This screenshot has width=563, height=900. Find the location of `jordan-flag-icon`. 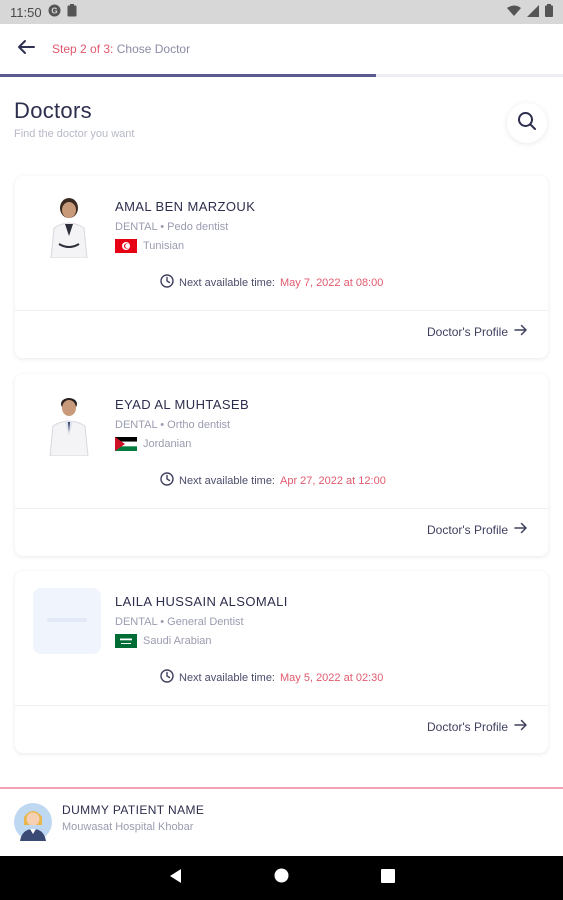

jordan-flag-icon is located at coordinates (126, 444).